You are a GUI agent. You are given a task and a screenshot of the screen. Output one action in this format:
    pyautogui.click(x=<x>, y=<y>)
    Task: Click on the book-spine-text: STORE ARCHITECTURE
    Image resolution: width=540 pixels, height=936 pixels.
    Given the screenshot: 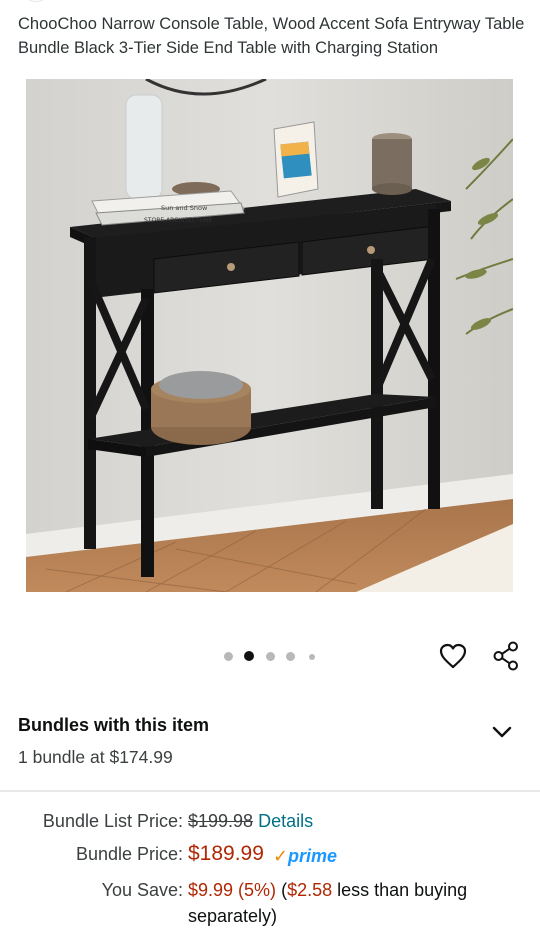 What is the action you would take?
    pyautogui.click(x=178, y=220)
    